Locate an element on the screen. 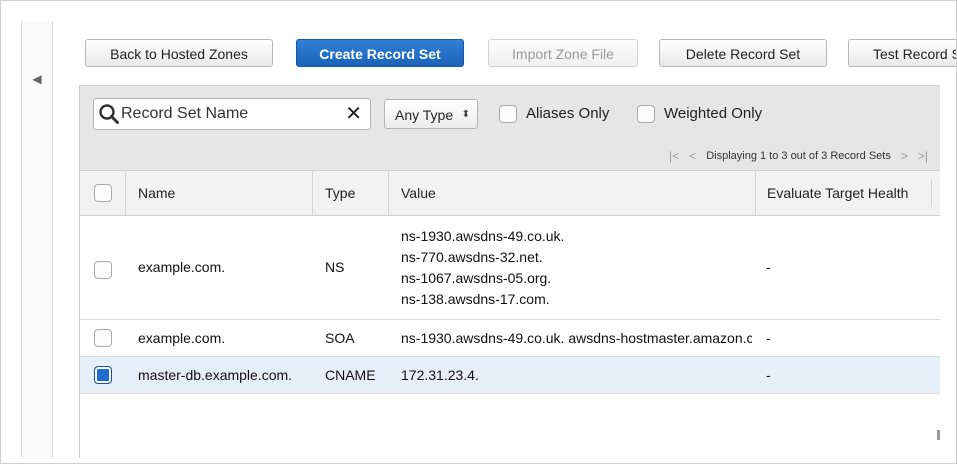  type-select-value: Any Type is located at coordinates (424, 115).